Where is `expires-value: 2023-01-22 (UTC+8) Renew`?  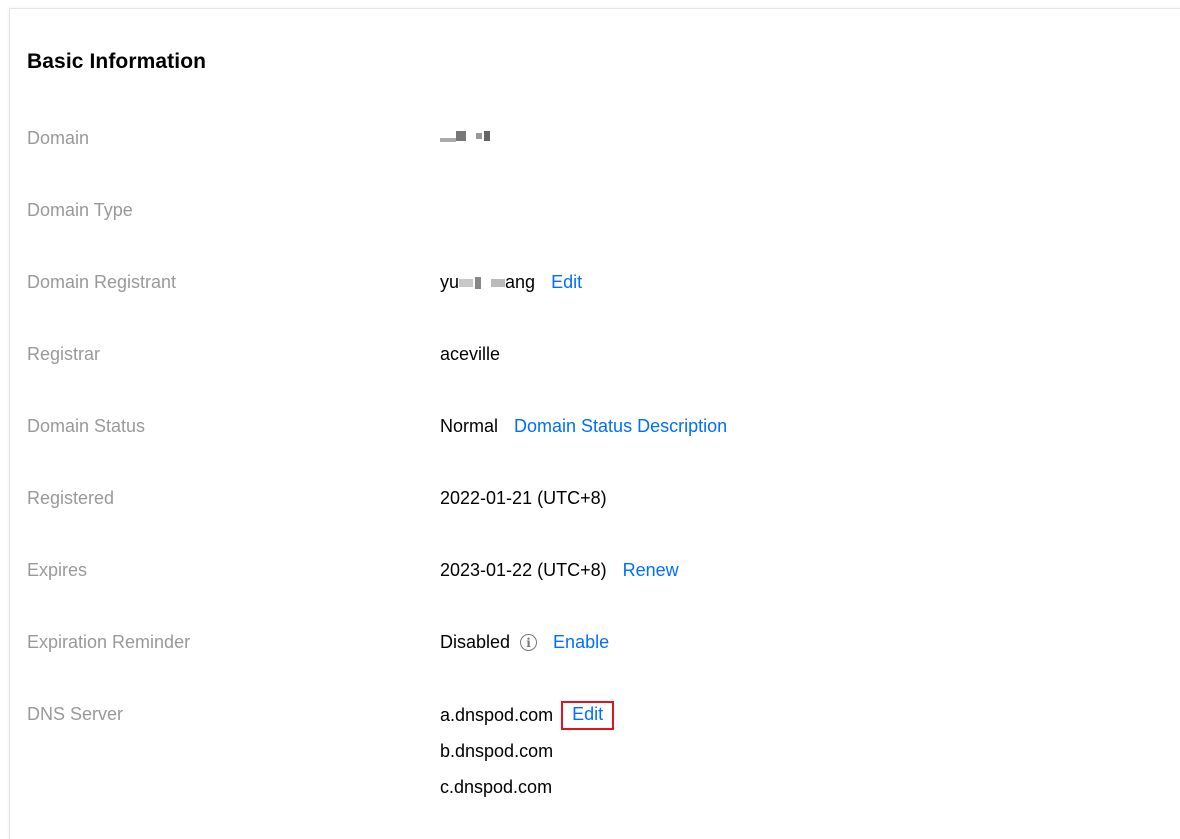 expires-value: 2023-01-22 (UTC+8) Renew is located at coordinates (559, 570).